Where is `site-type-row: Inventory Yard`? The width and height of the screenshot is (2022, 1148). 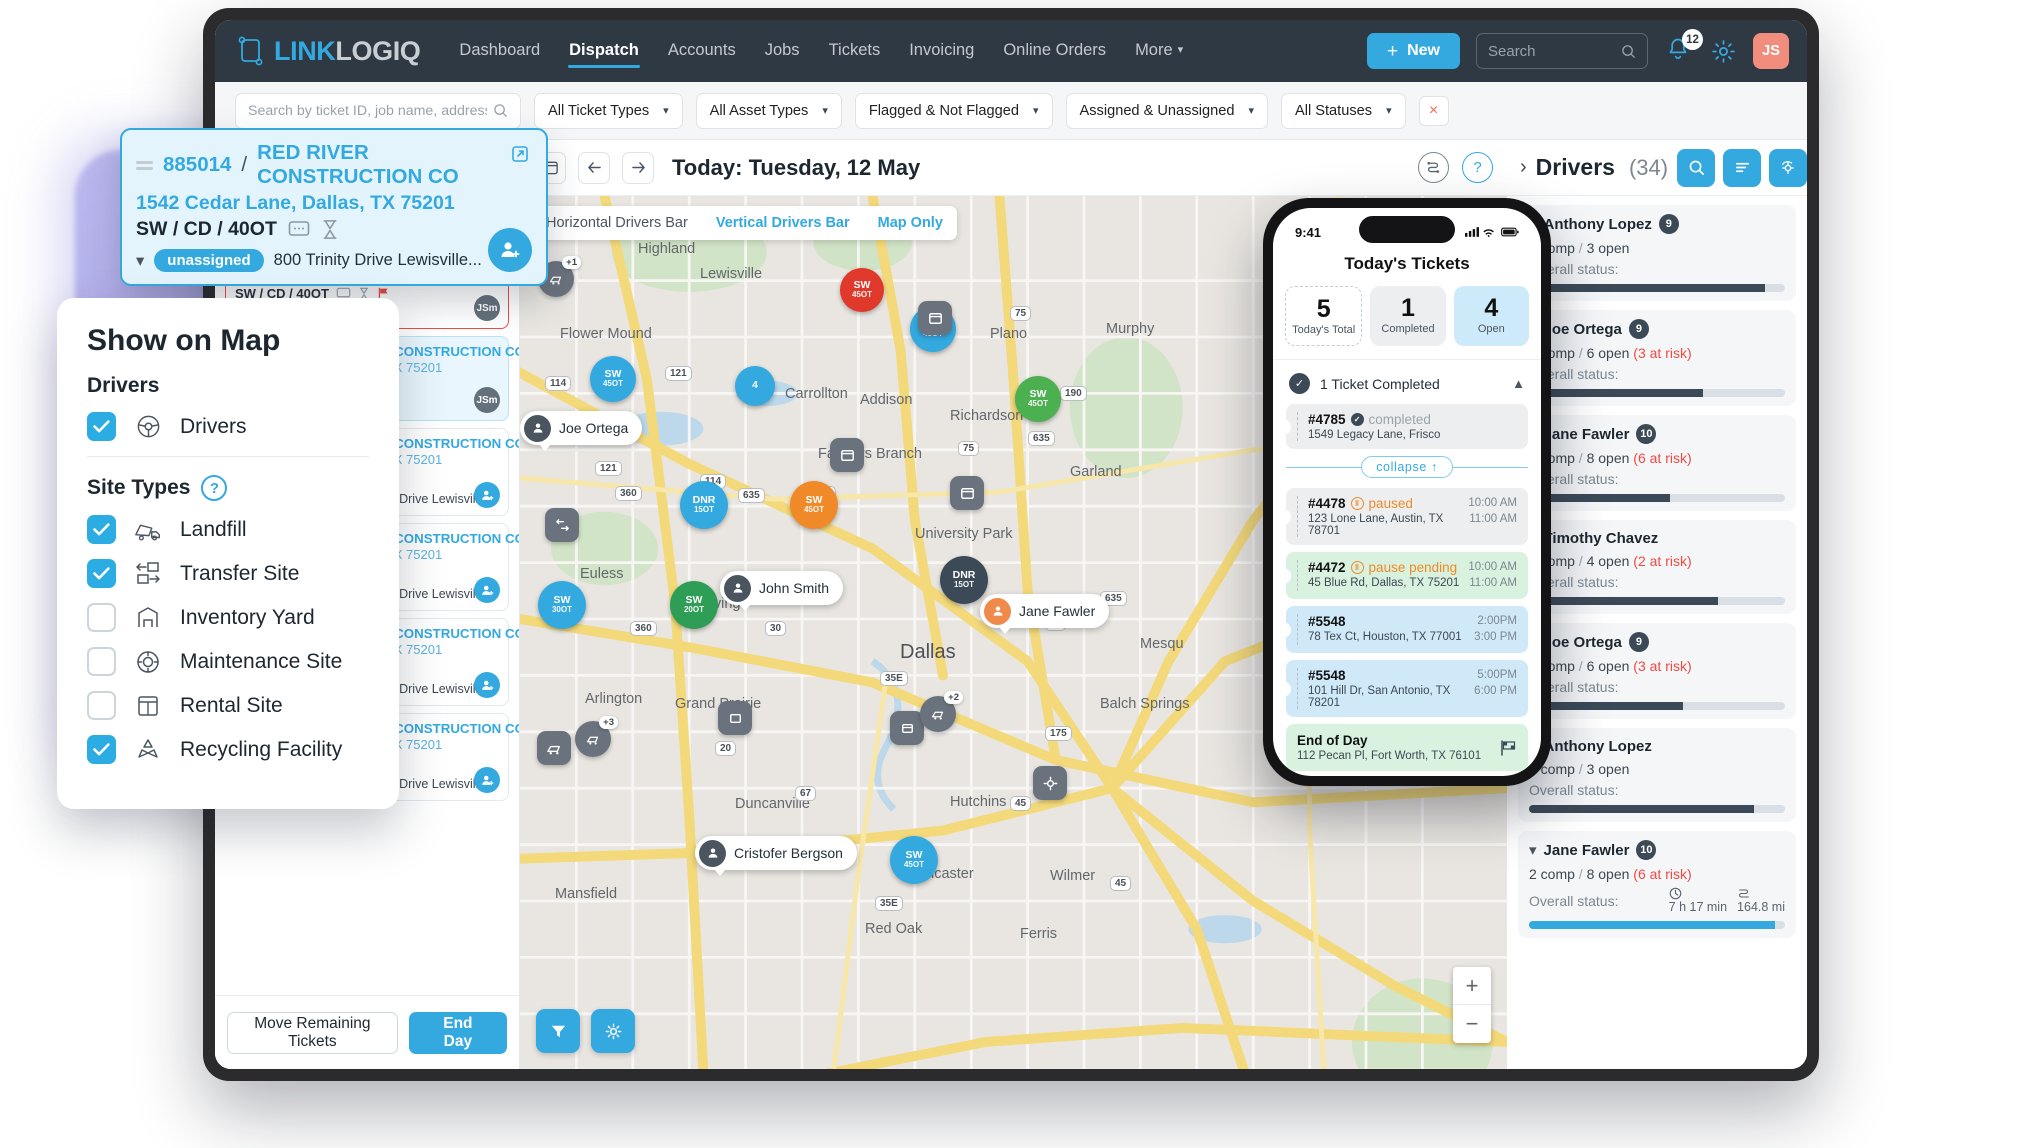 site-type-row: Inventory Yard is located at coordinates (228, 617).